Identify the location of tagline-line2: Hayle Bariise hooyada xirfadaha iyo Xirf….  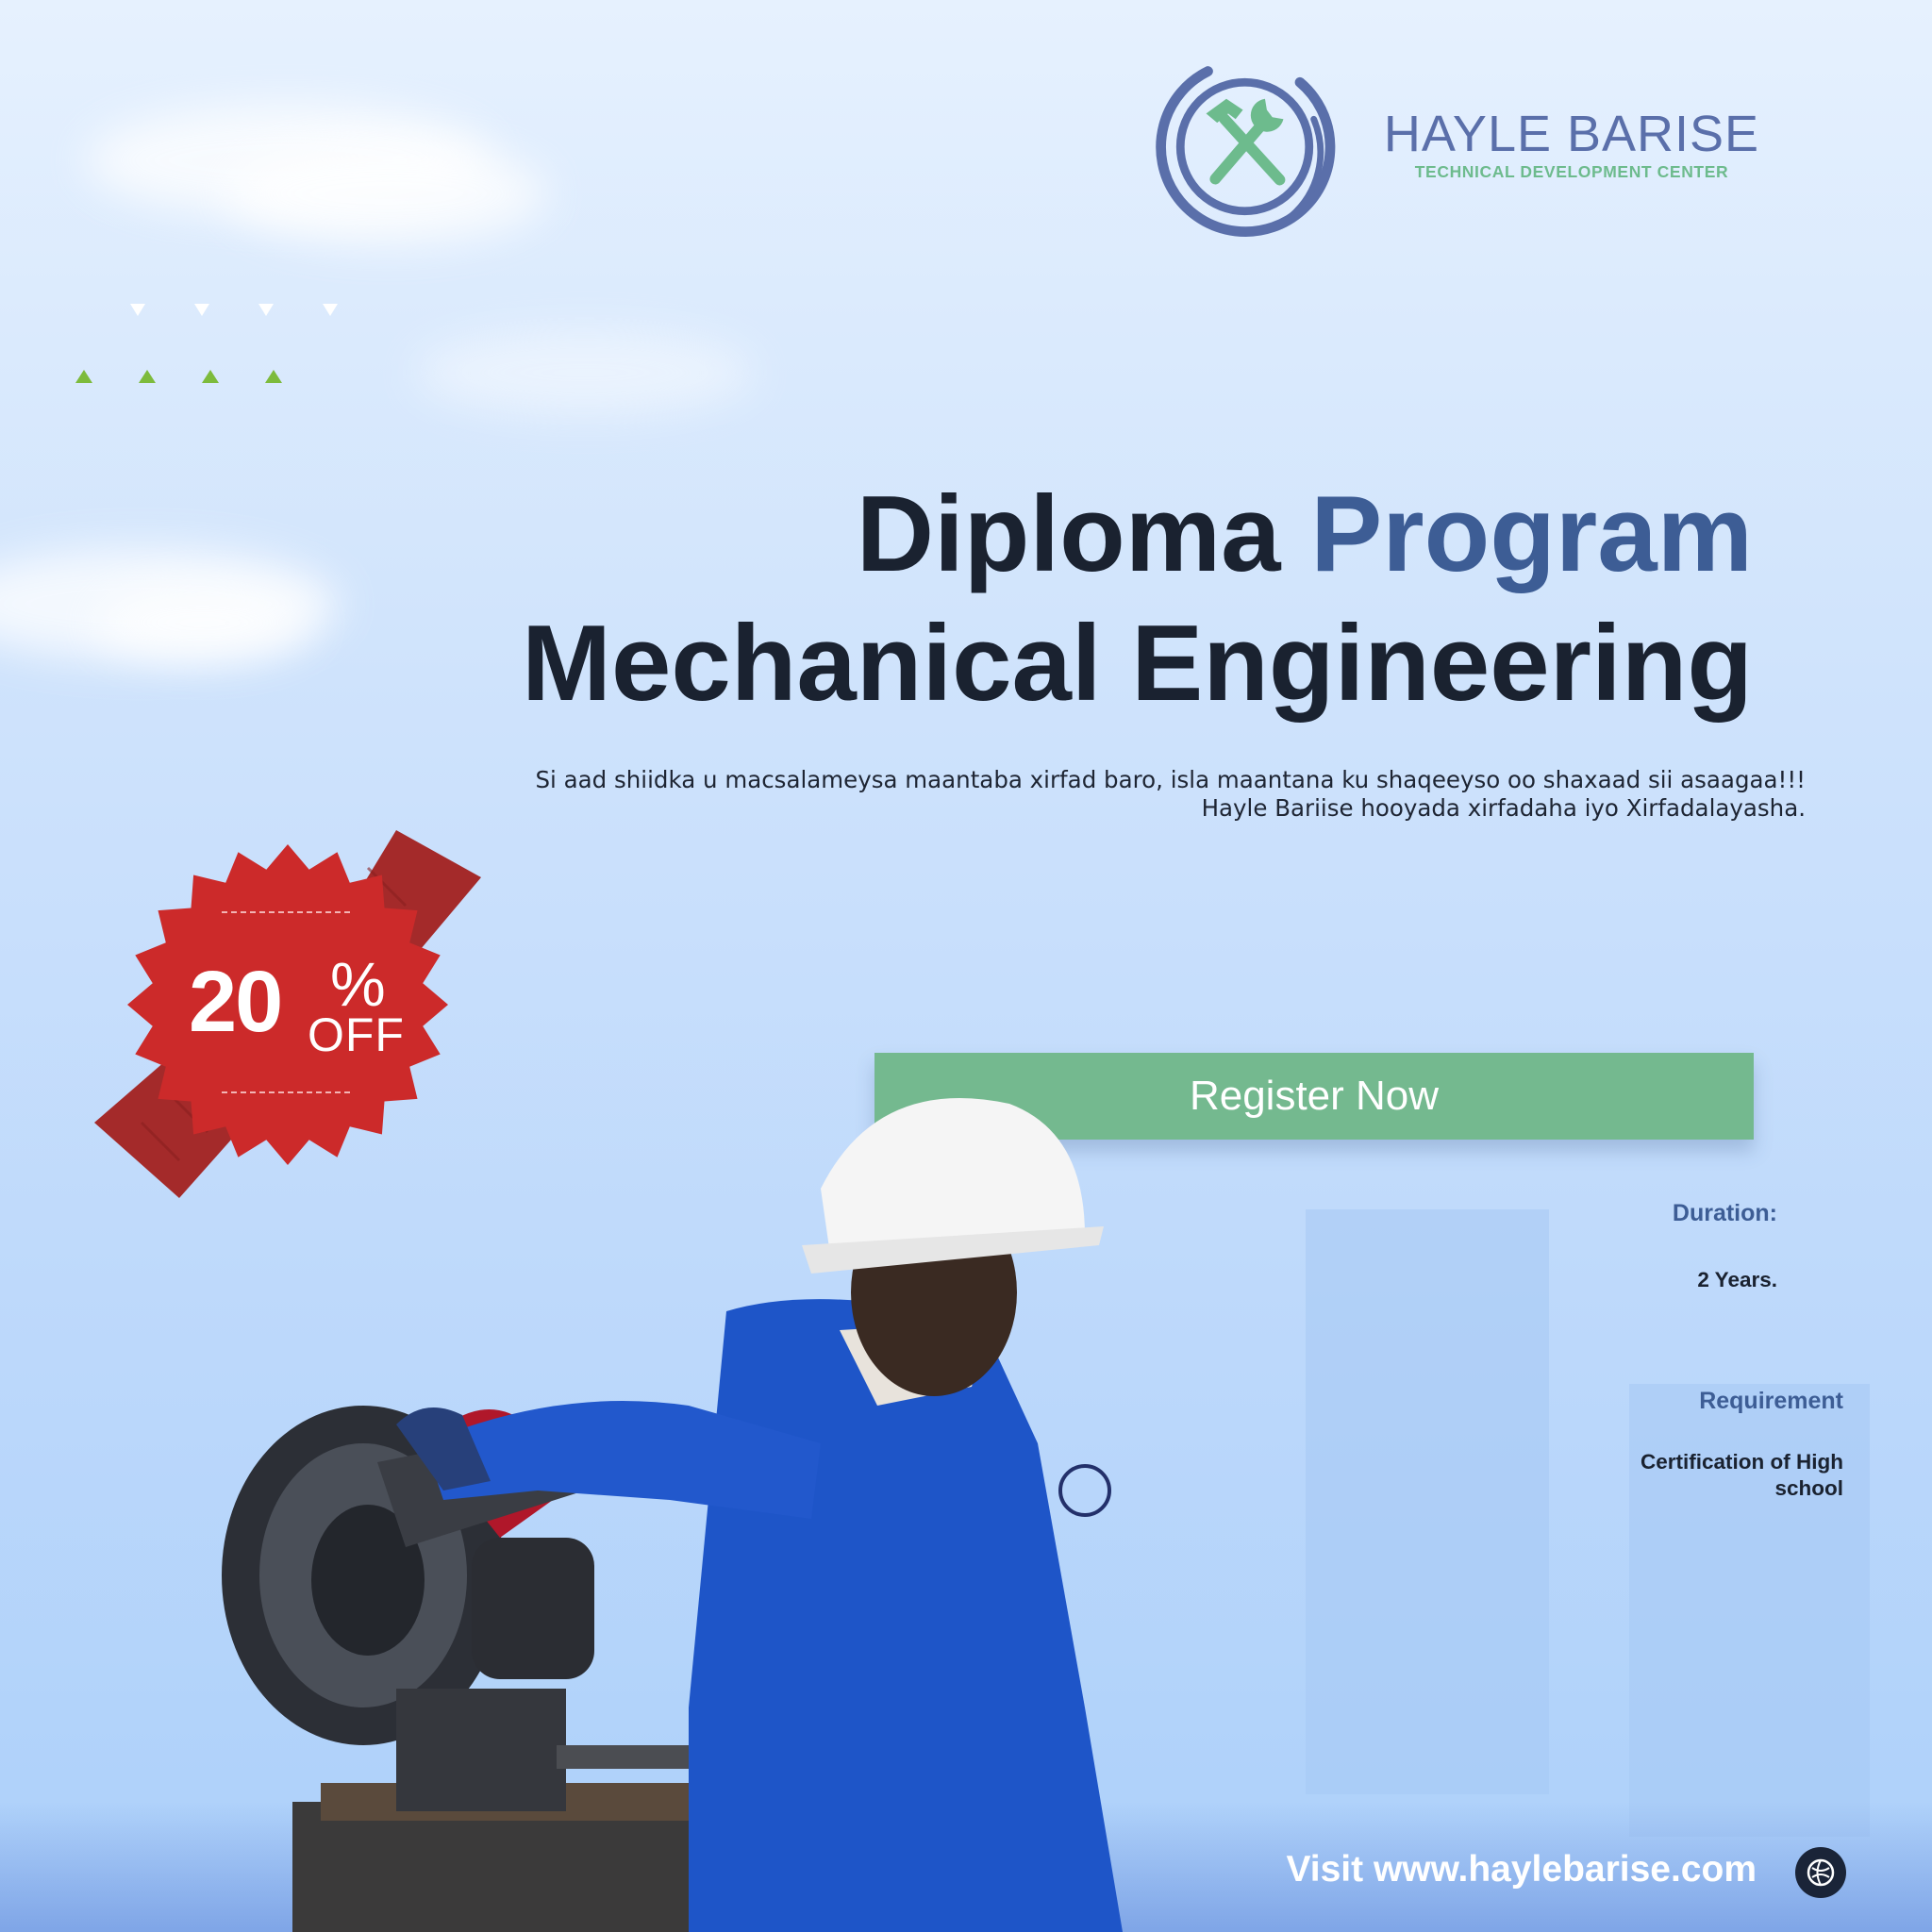
(1503, 808).